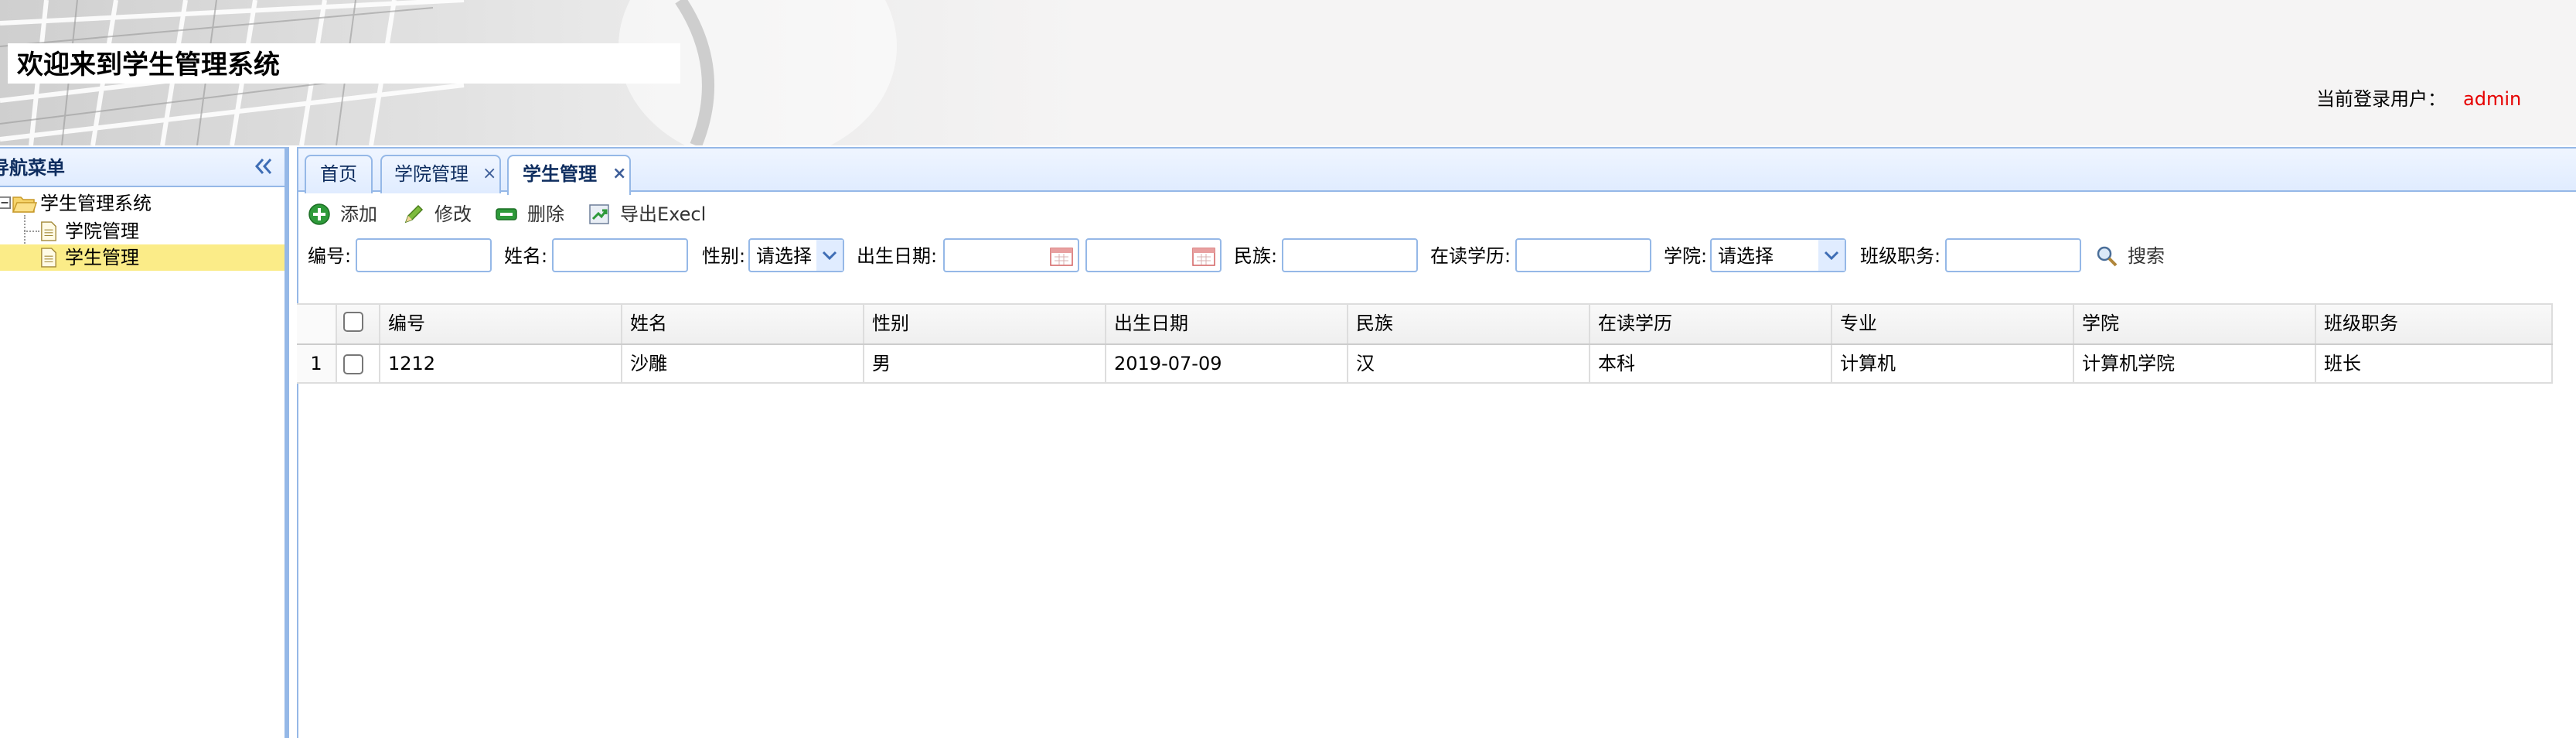 Image resolution: width=2576 pixels, height=738 pixels. I want to click on id-label: 编号:, so click(330, 256).